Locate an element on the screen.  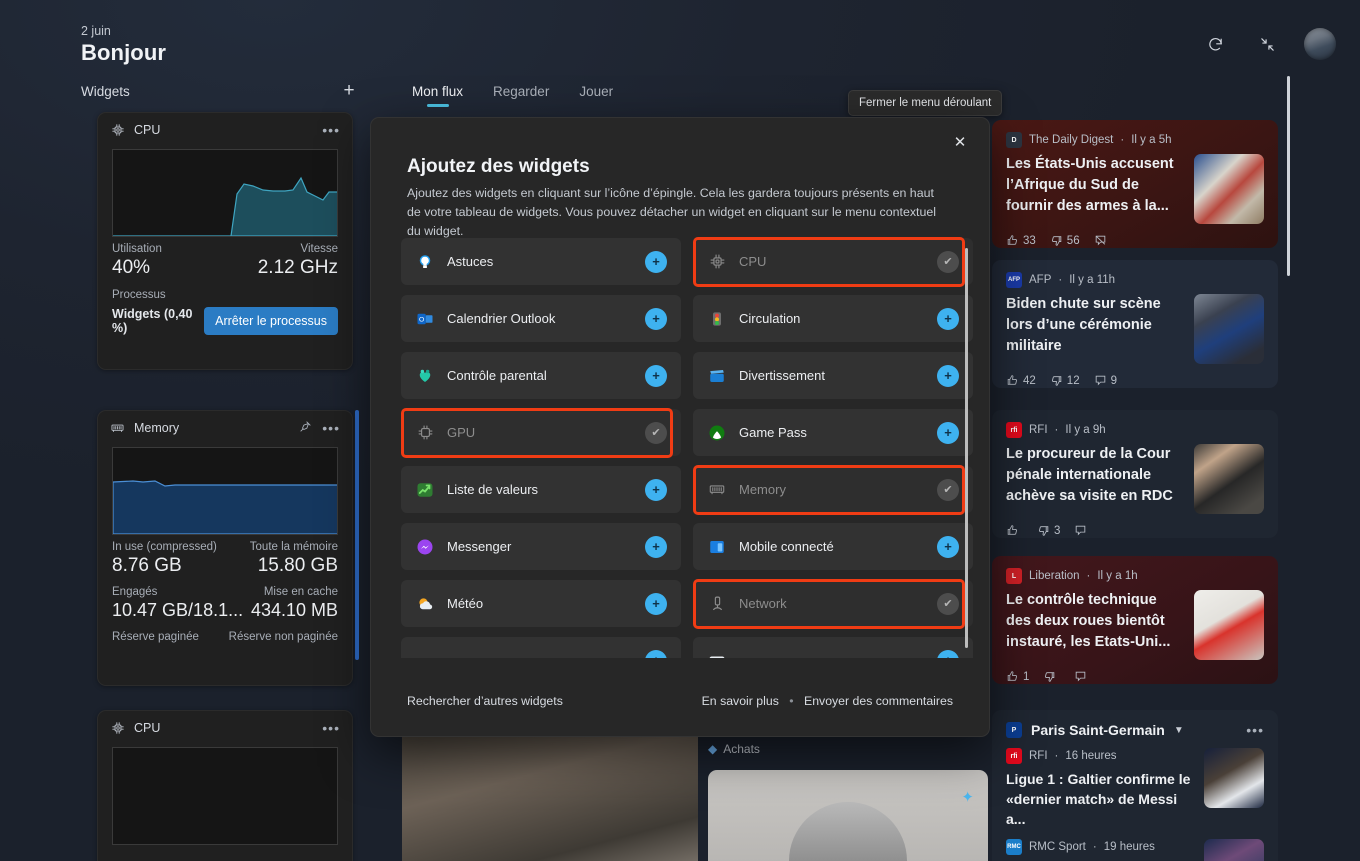
feed-card-photo is located at coordinates (550, 794).